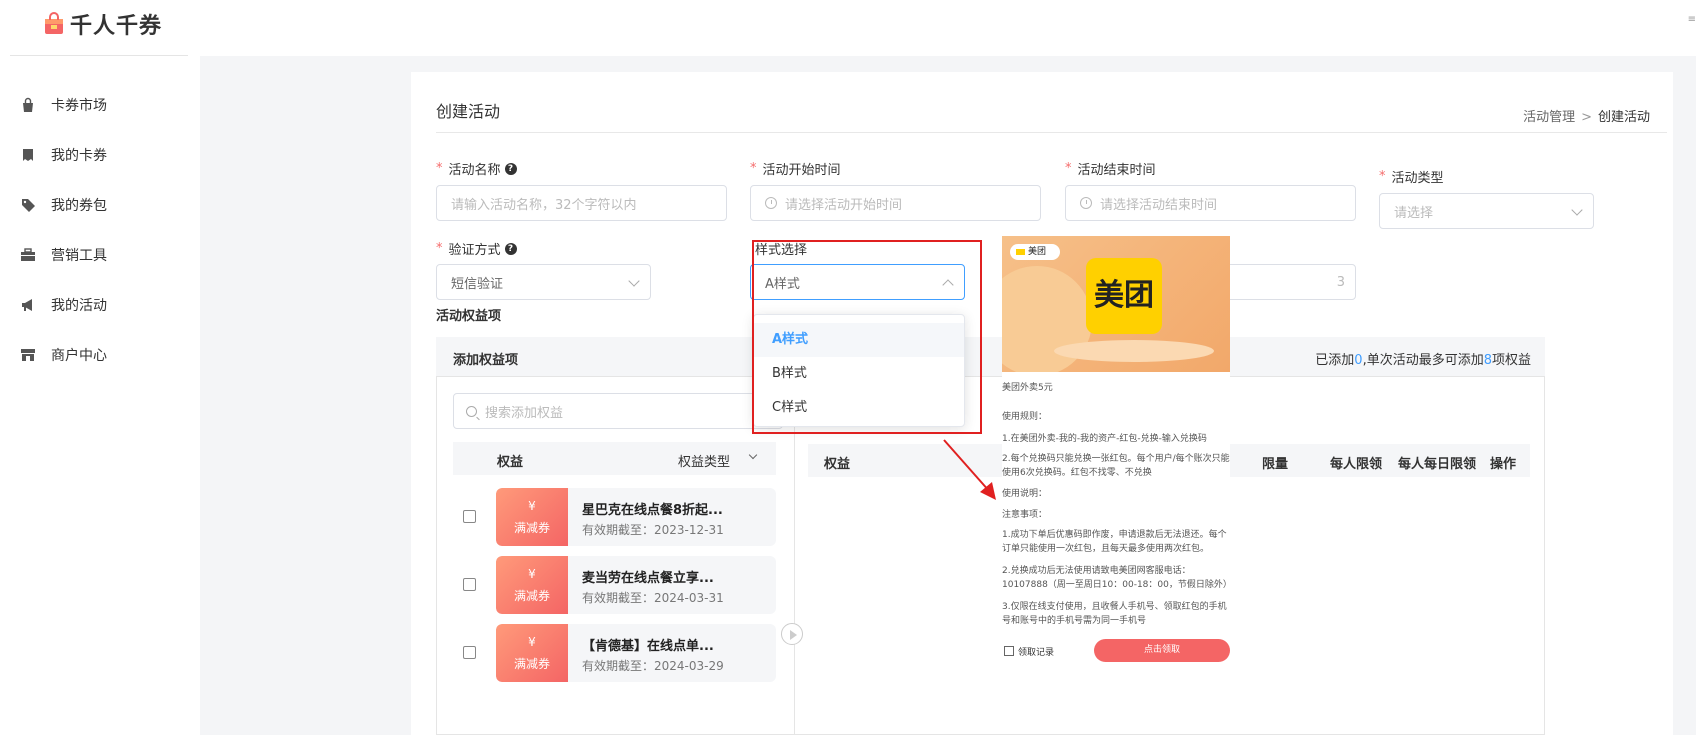  I want to click on preview-line: 1.在美团外卖-我的-我的资产-红包-兑换-输入兑换码, so click(1104, 439).